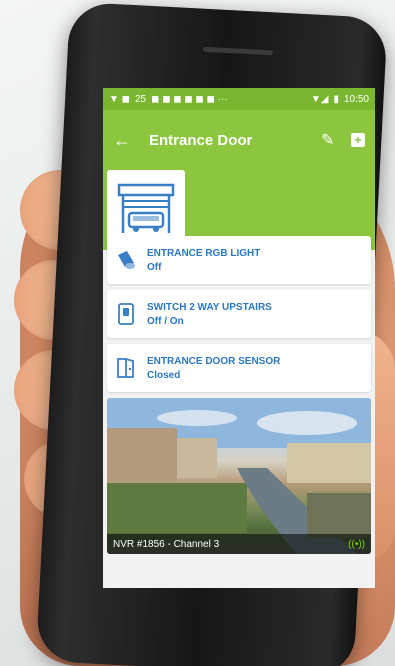  What do you see at coordinates (146, 208) in the screenshot?
I see `garage-icon` at bounding box center [146, 208].